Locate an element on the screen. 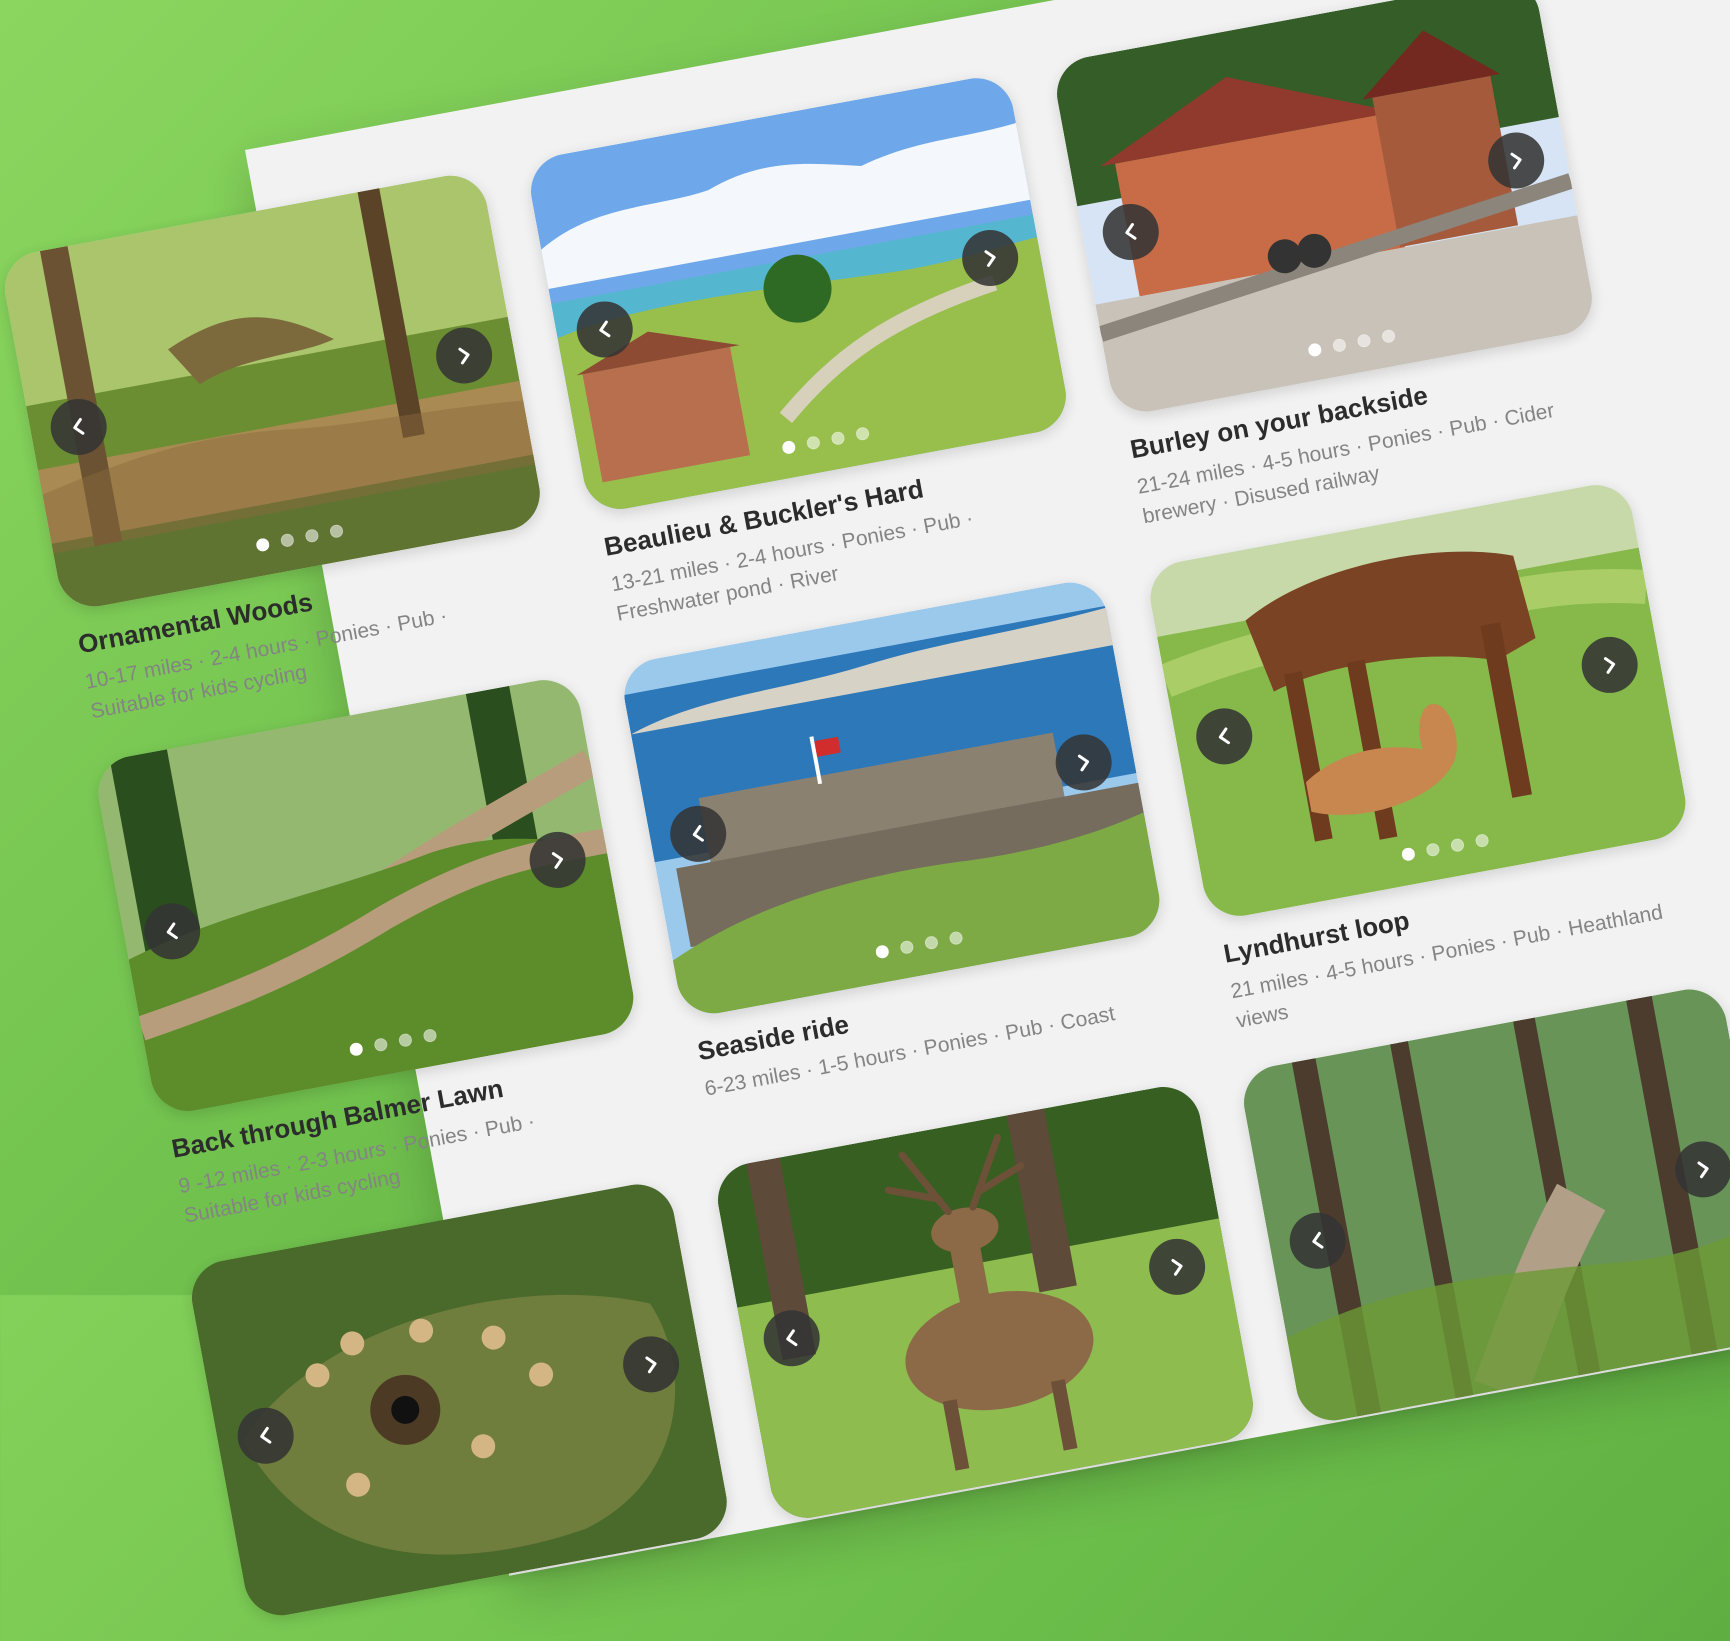 Image resolution: width=1730 pixels, height=1641 pixels. duration-text: 1-5 hours is located at coordinates (871, 1058).